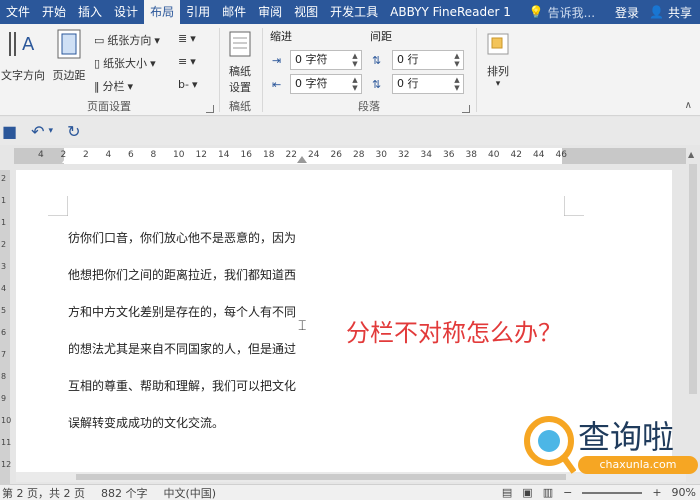  I want to click on zoom-out-icon: −, so click(567, 492).